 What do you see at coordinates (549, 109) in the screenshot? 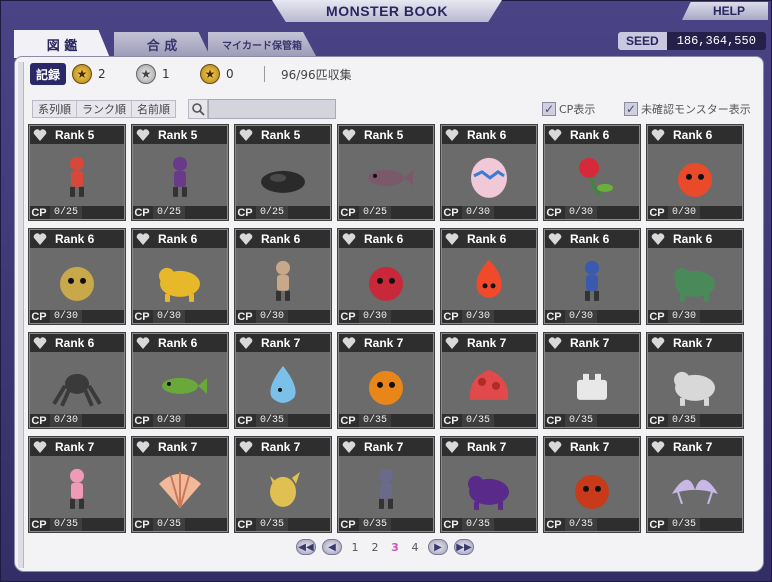
I see `checkmark-icon: ✓` at bounding box center [549, 109].